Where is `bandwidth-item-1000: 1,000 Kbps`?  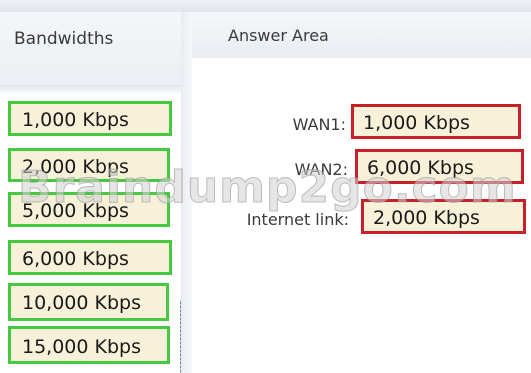
bandwidth-item-1000: 1,000 Kbps is located at coordinates (90, 118).